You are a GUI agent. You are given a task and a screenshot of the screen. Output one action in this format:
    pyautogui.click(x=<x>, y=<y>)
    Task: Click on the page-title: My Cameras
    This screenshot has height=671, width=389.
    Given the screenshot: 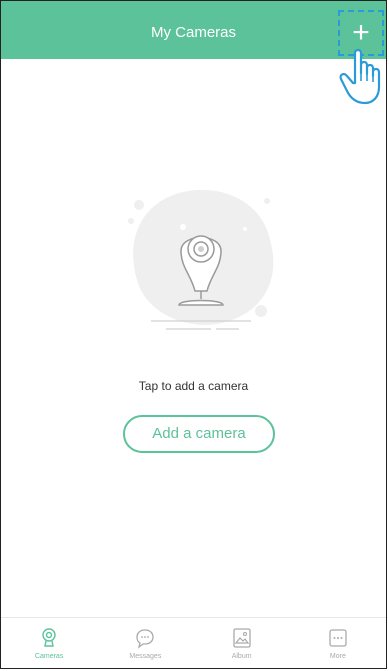 What is the action you would take?
    pyautogui.click(x=193, y=32)
    